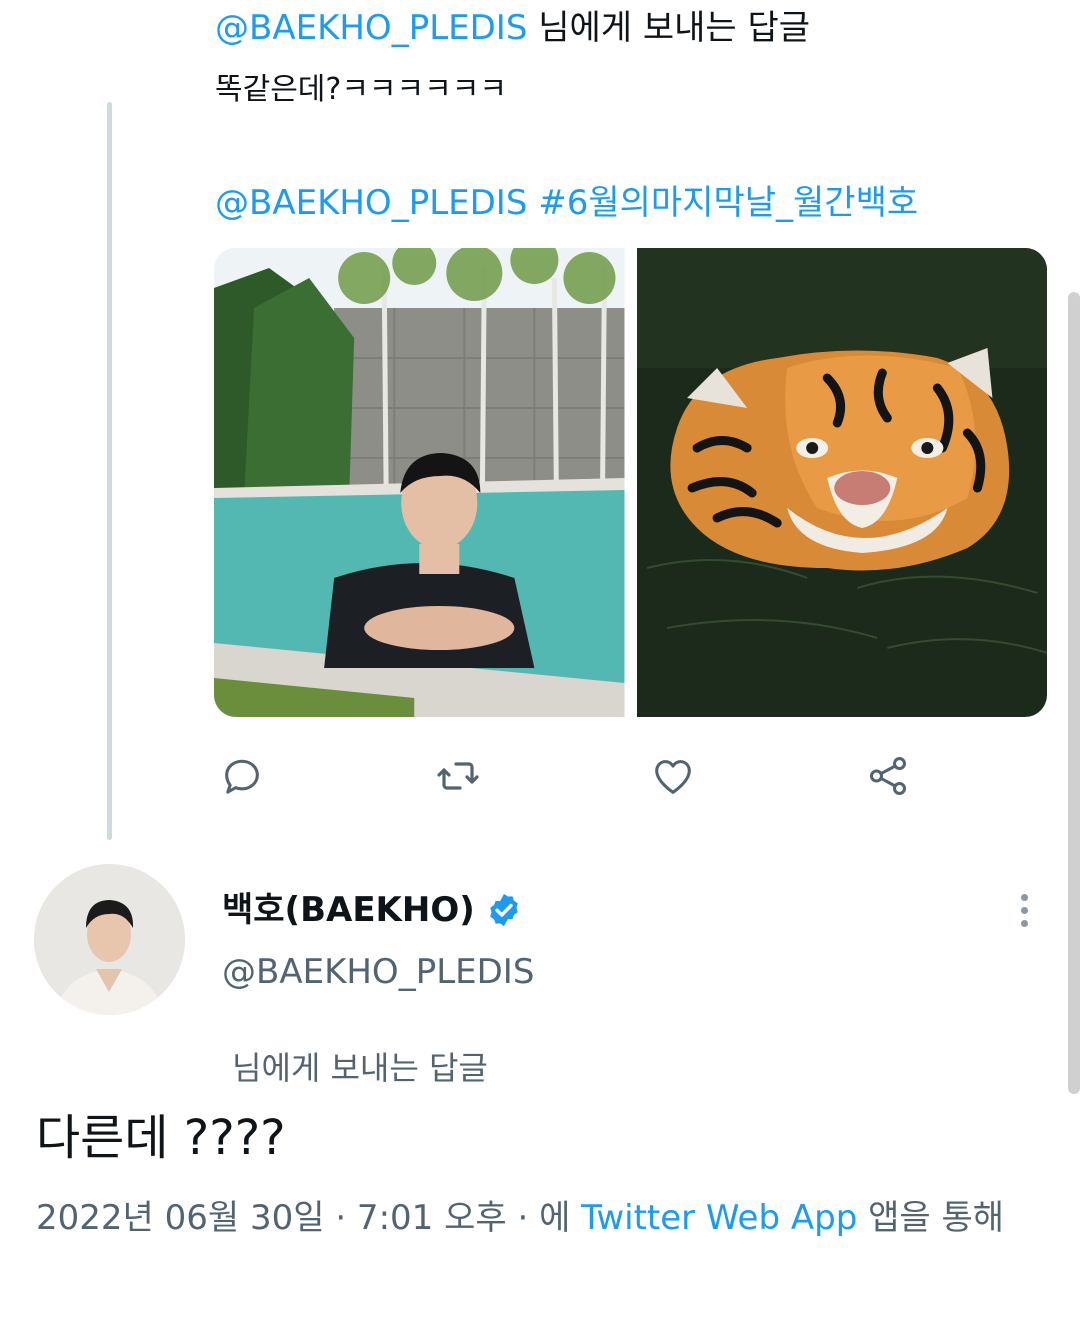 The width and height of the screenshot is (1080, 1323). What do you see at coordinates (371, 28) in the screenshot?
I see `reply-mention-link: @BAEKHO_PLEDIS` at bounding box center [371, 28].